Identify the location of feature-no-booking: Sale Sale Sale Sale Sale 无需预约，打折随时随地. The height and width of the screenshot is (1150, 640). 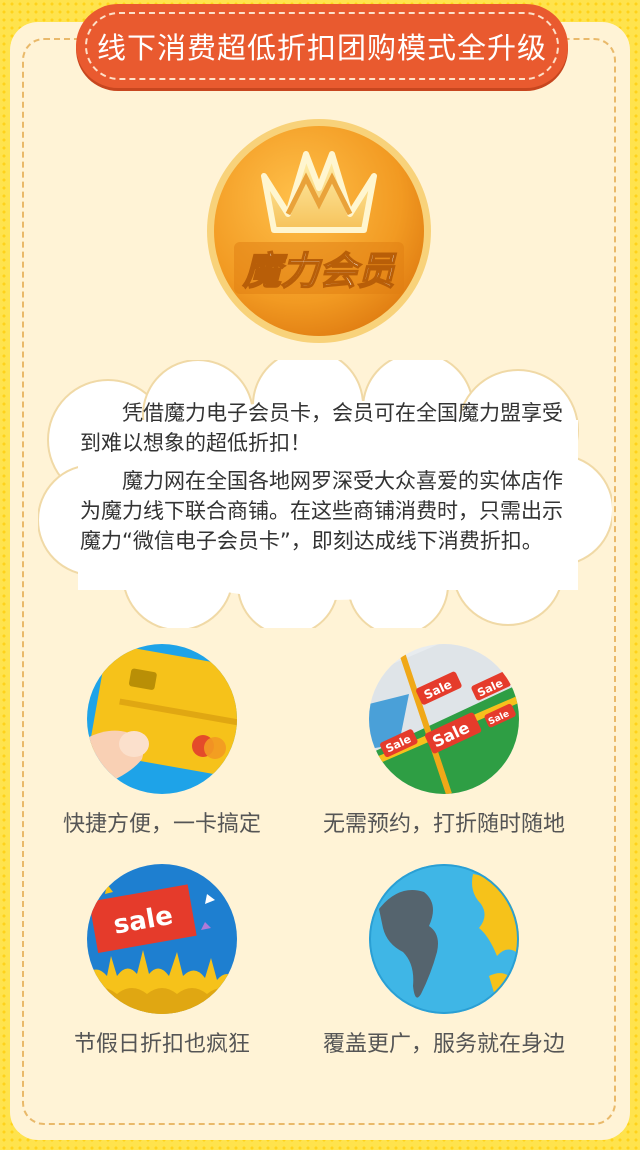
(444, 741).